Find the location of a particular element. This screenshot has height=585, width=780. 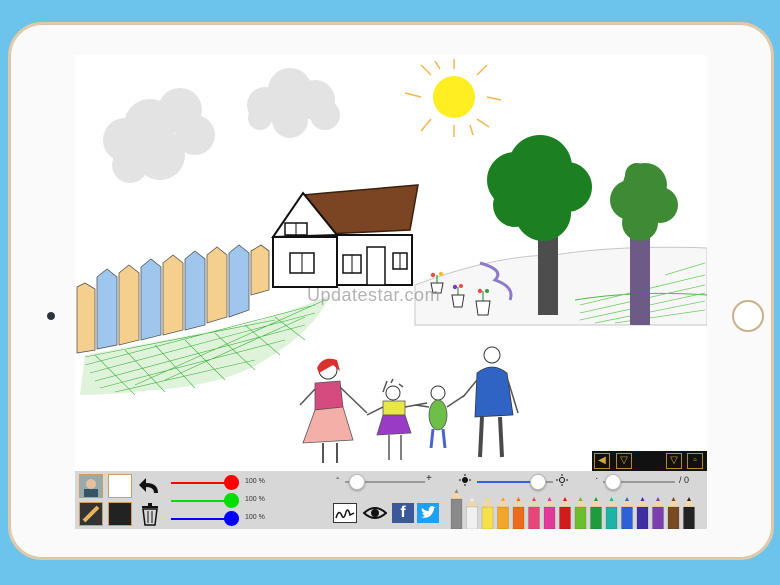

portrait-icon is located at coordinates (91, 486).